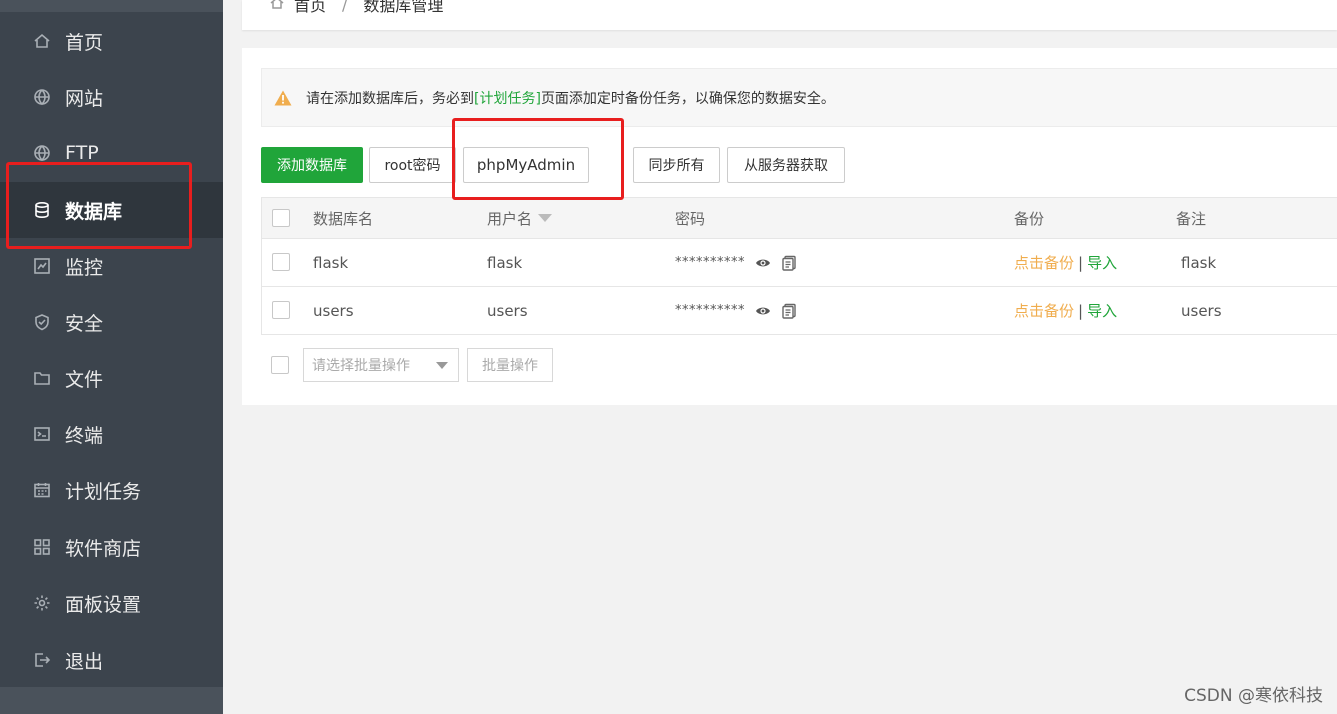  What do you see at coordinates (111, 434) in the screenshot?
I see `sidebar-item-terminal: 终端` at bounding box center [111, 434].